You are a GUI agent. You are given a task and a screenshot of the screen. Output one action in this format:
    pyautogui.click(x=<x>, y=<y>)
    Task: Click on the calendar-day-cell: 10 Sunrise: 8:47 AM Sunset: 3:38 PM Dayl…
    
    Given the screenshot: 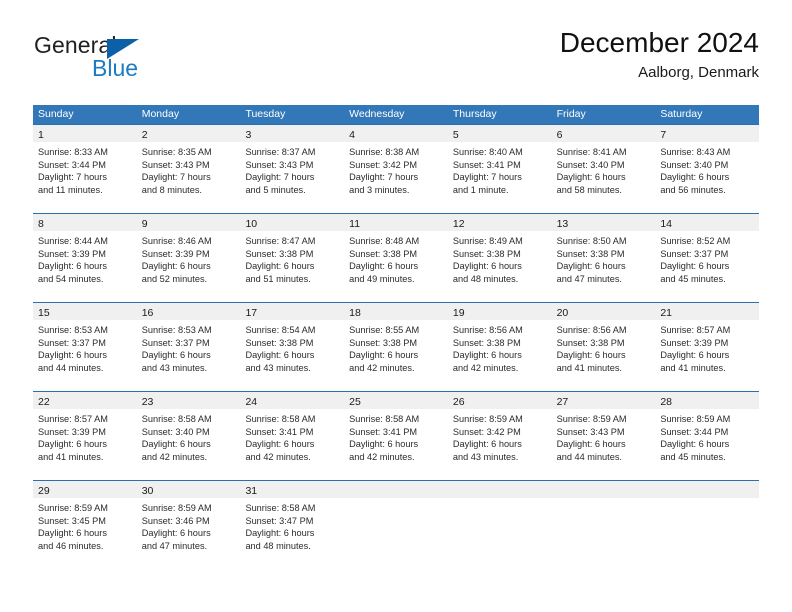 What is the action you would take?
    pyautogui.click(x=292, y=258)
    